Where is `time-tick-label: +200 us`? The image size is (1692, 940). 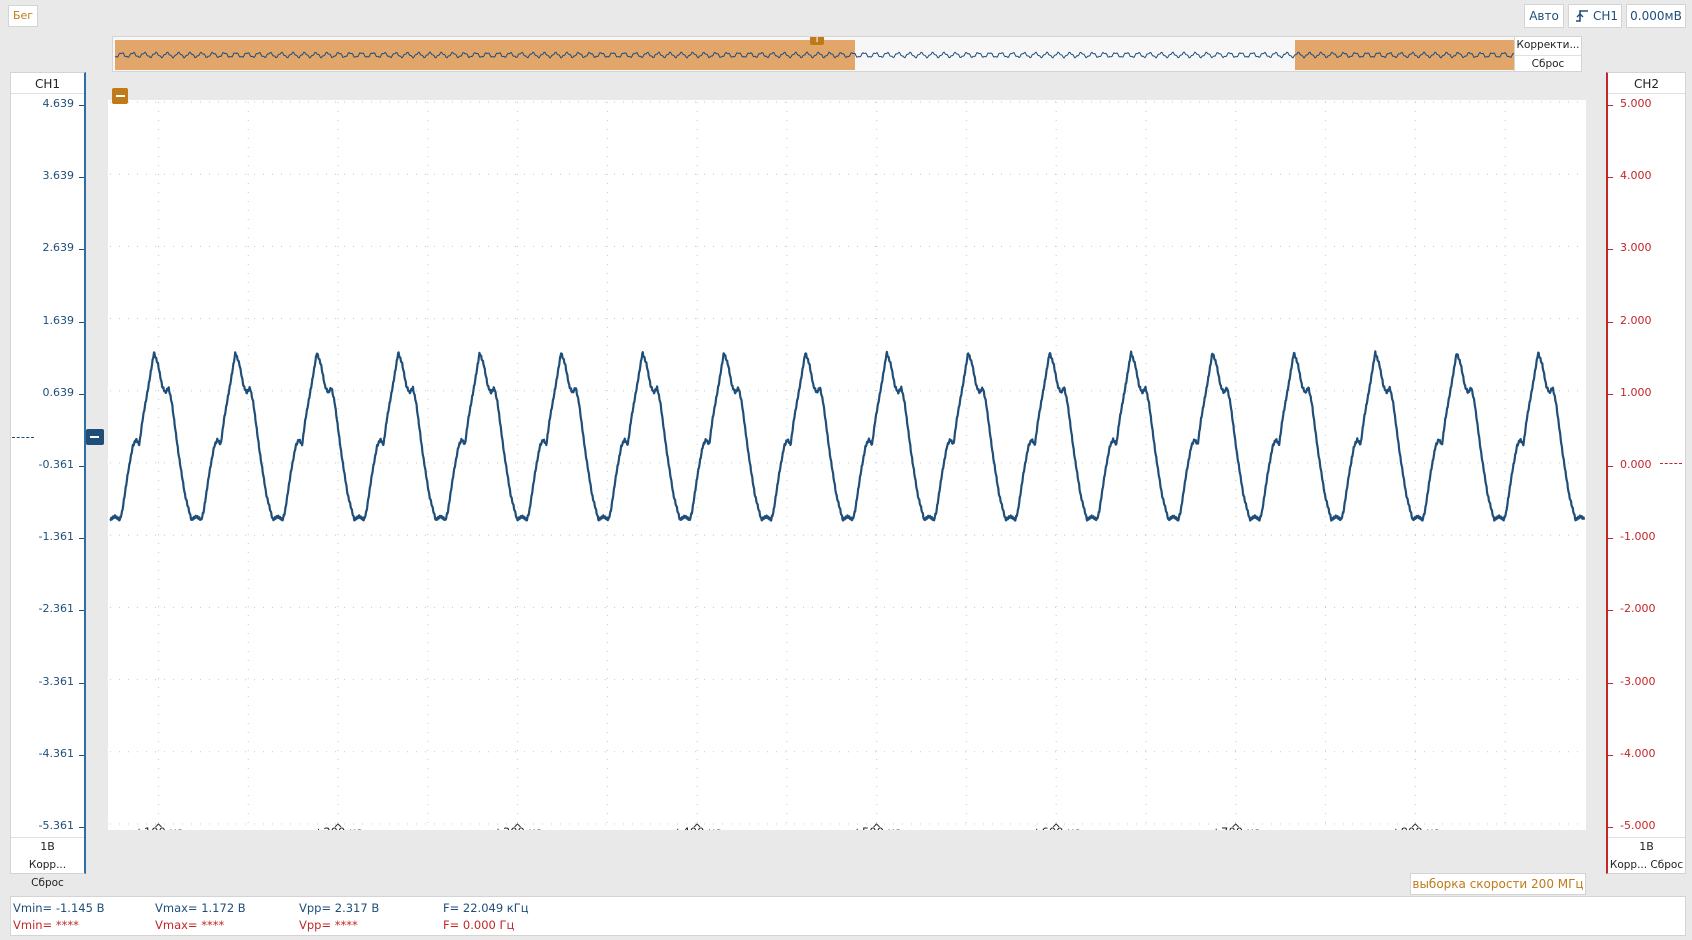
time-tick-label: +200 us is located at coordinates (338, 827).